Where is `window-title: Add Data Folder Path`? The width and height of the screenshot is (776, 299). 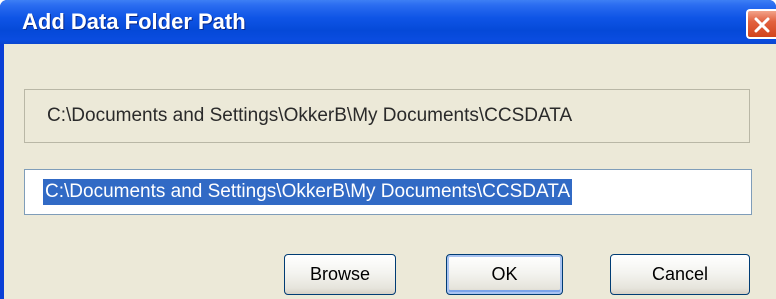 window-title: Add Data Folder Path is located at coordinates (134, 21).